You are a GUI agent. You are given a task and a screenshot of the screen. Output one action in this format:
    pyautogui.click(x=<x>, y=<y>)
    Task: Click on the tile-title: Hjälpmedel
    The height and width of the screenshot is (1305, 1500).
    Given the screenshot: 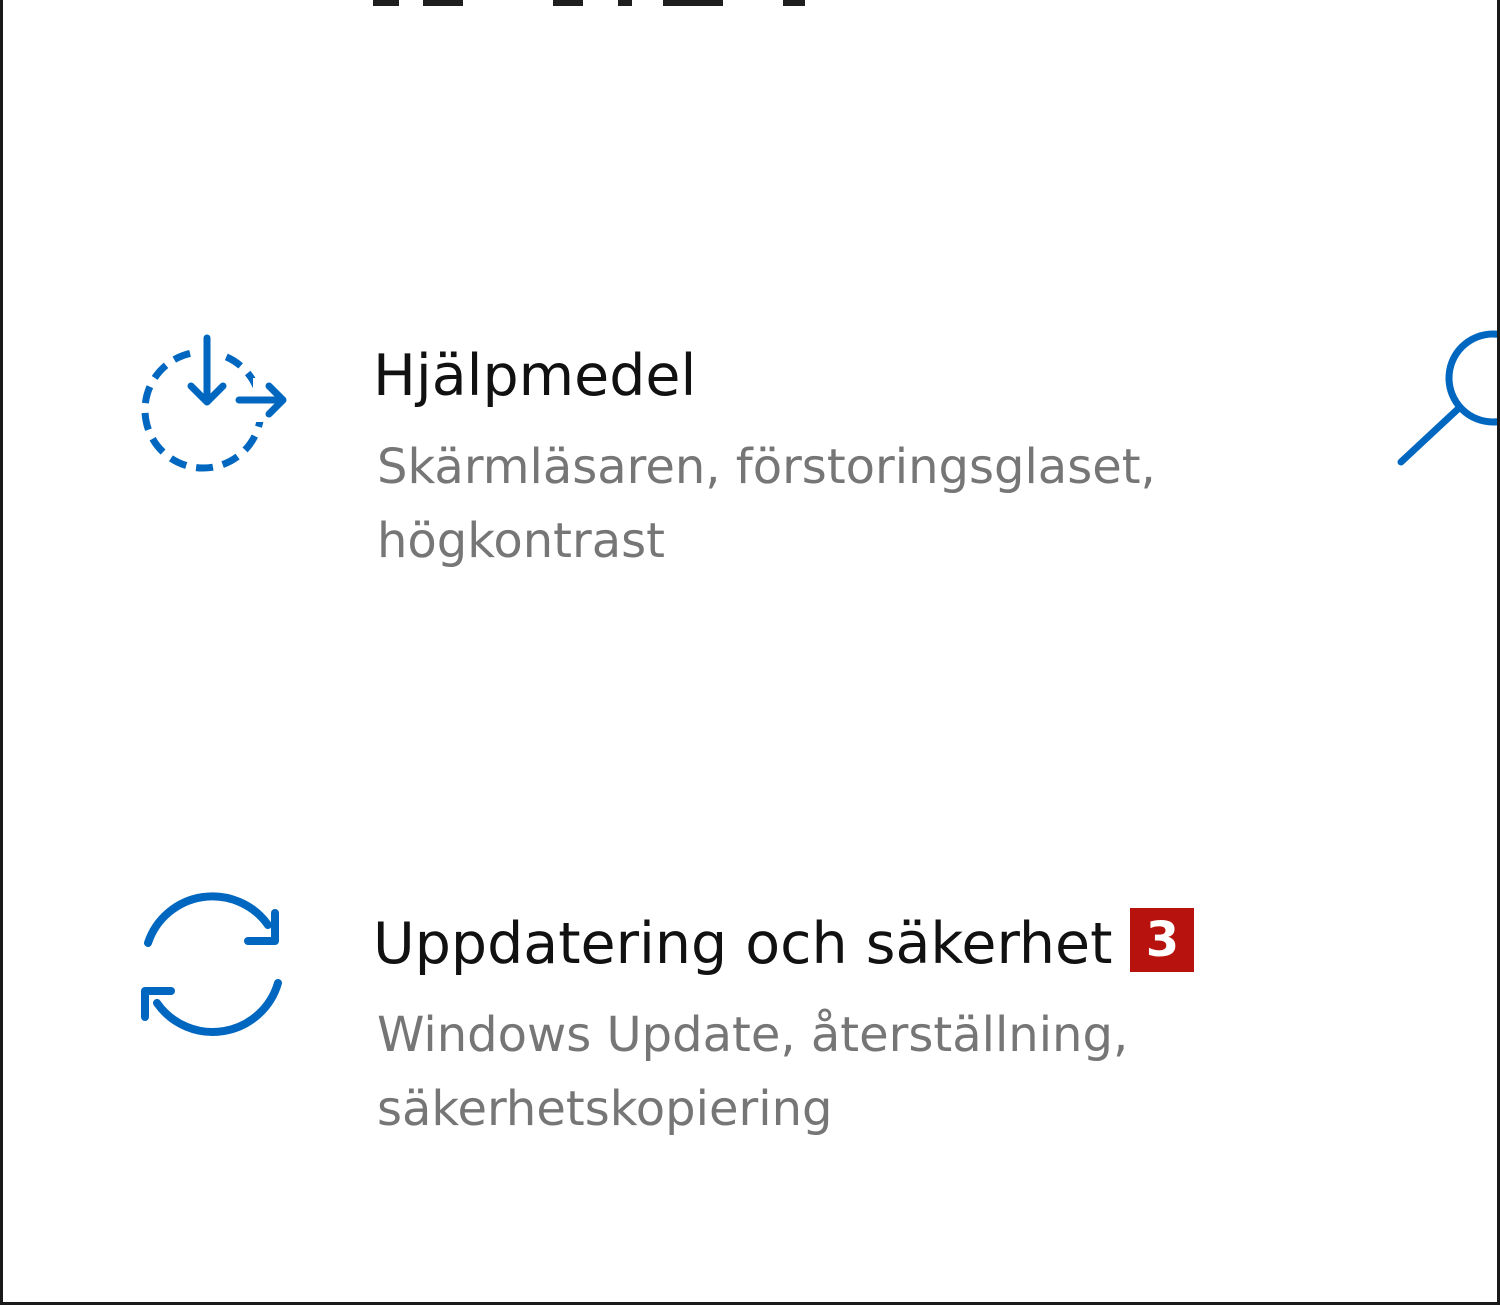 What is the action you would take?
    pyautogui.click(x=535, y=376)
    